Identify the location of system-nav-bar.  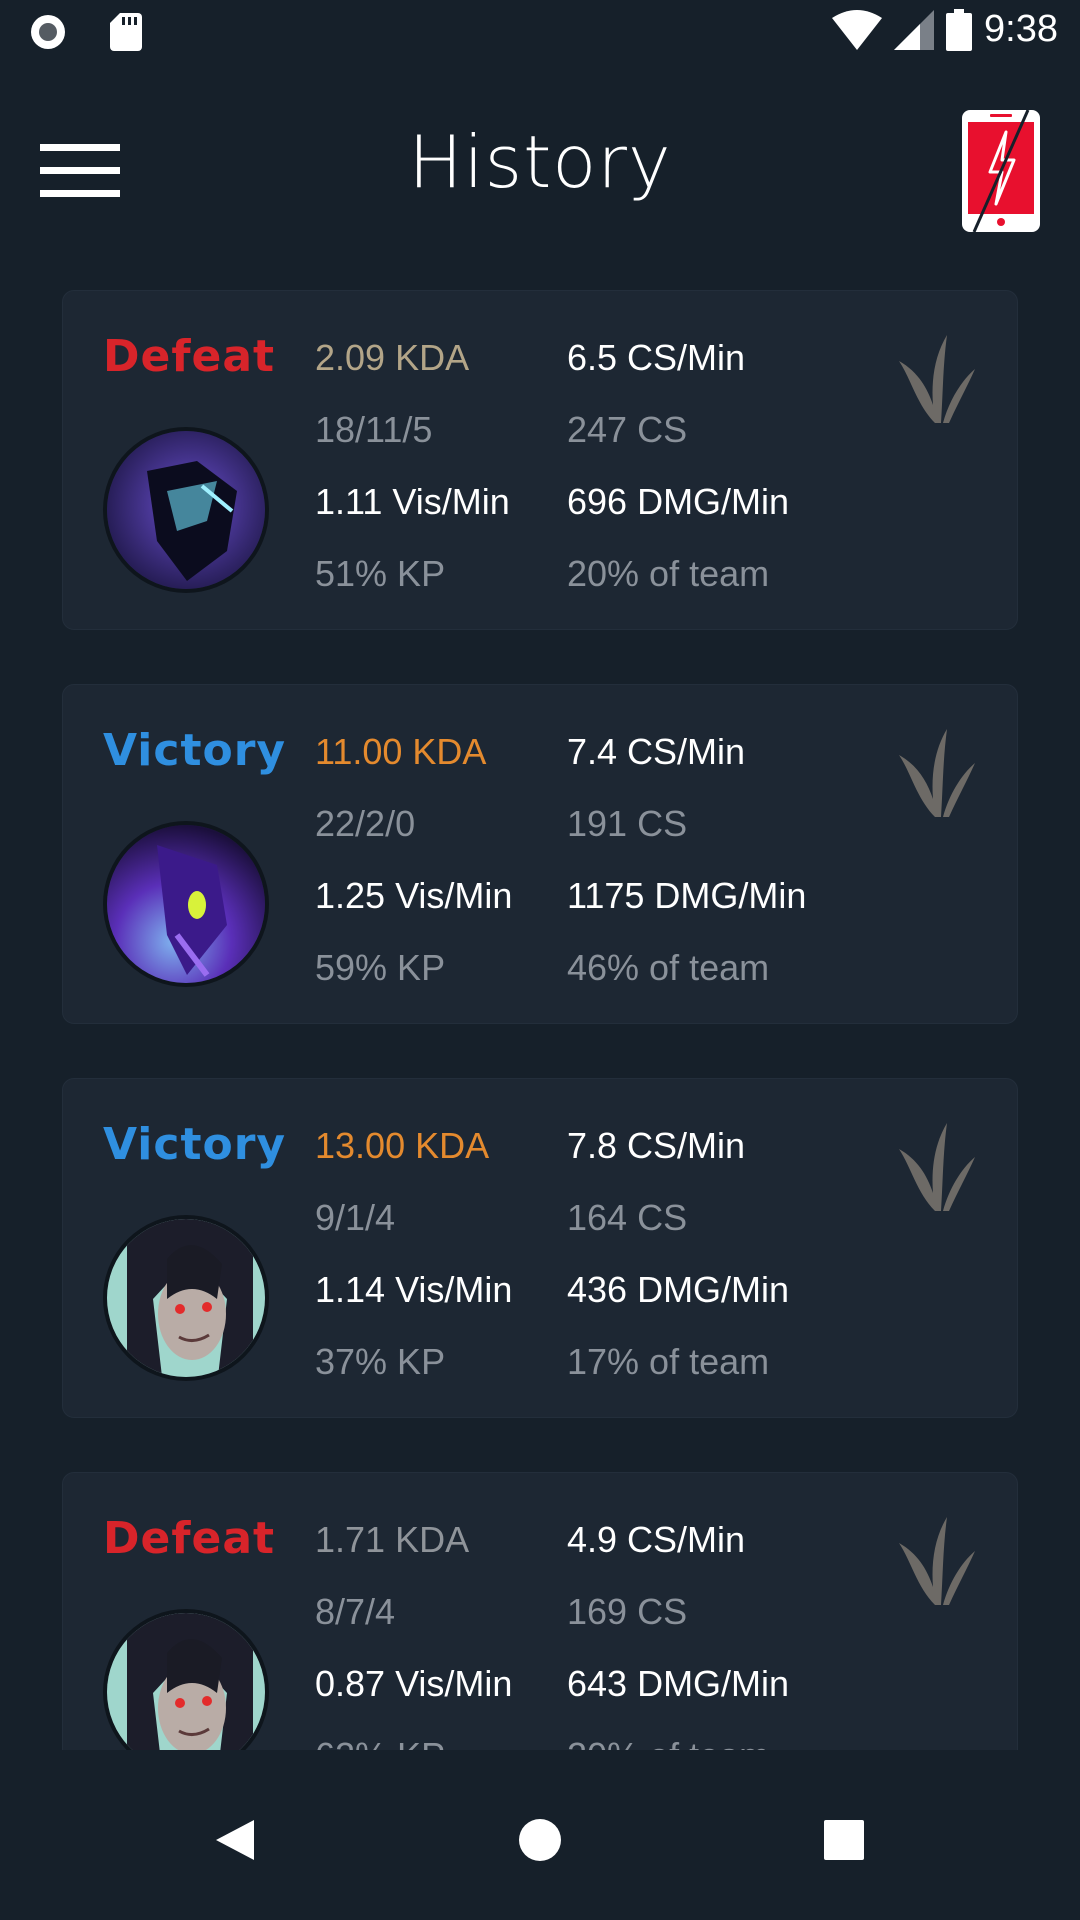
(540, 1835).